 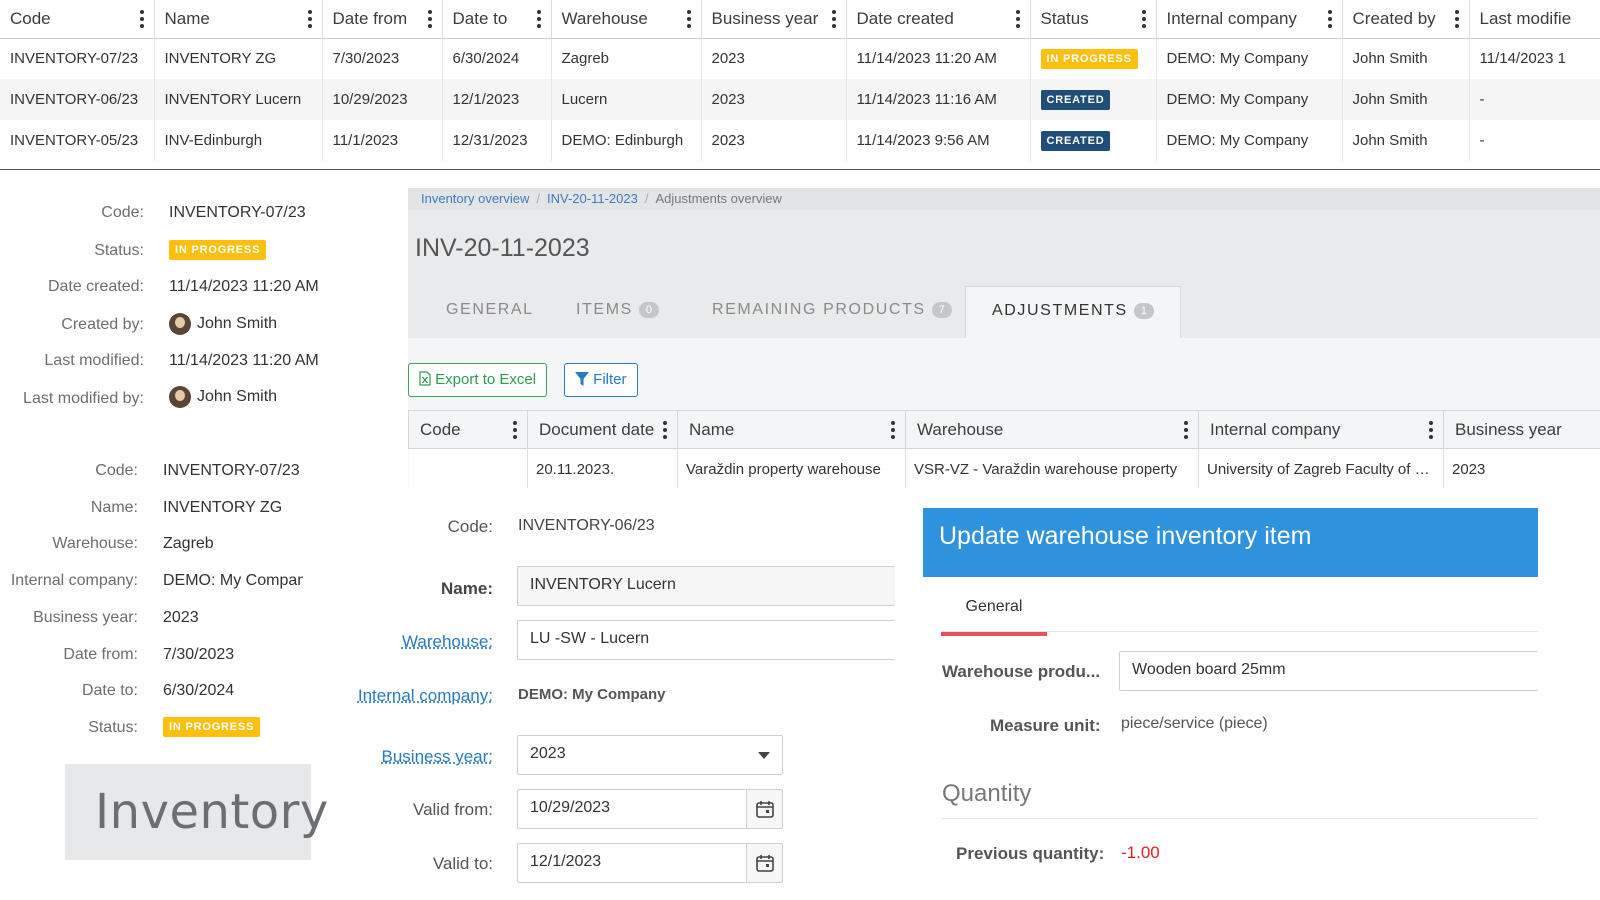 I want to click on export-excel-button: Export to Excel, so click(x=478, y=380).